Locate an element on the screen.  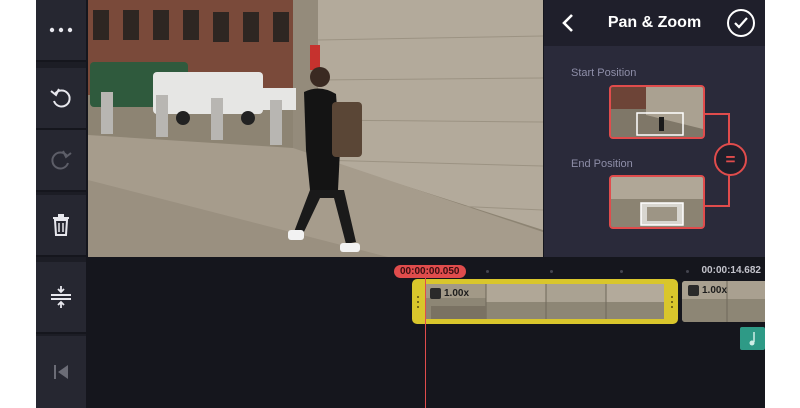
match-positions-button: = is located at coordinates (730, 159).